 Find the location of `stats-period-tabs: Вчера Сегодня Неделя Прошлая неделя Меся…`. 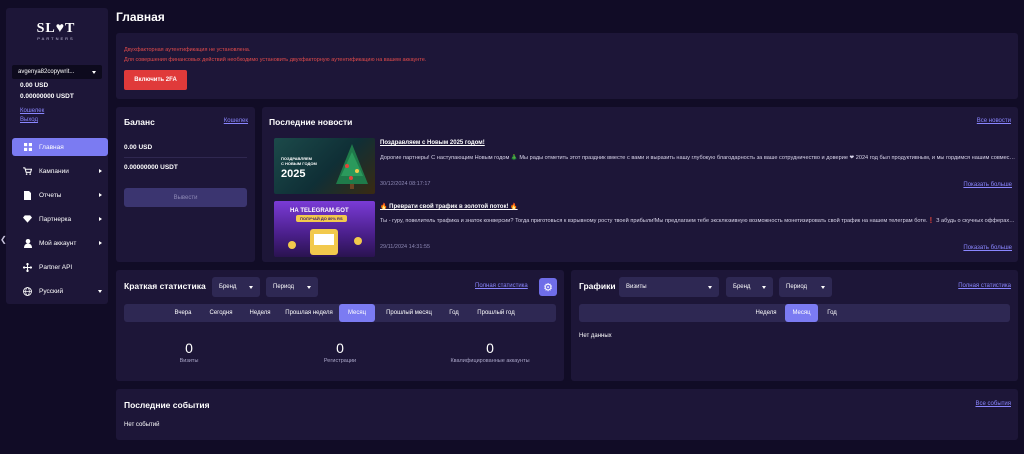

stats-period-tabs: Вчера Сегодня Неделя Прошлая неделя Меся… is located at coordinates (340, 313).